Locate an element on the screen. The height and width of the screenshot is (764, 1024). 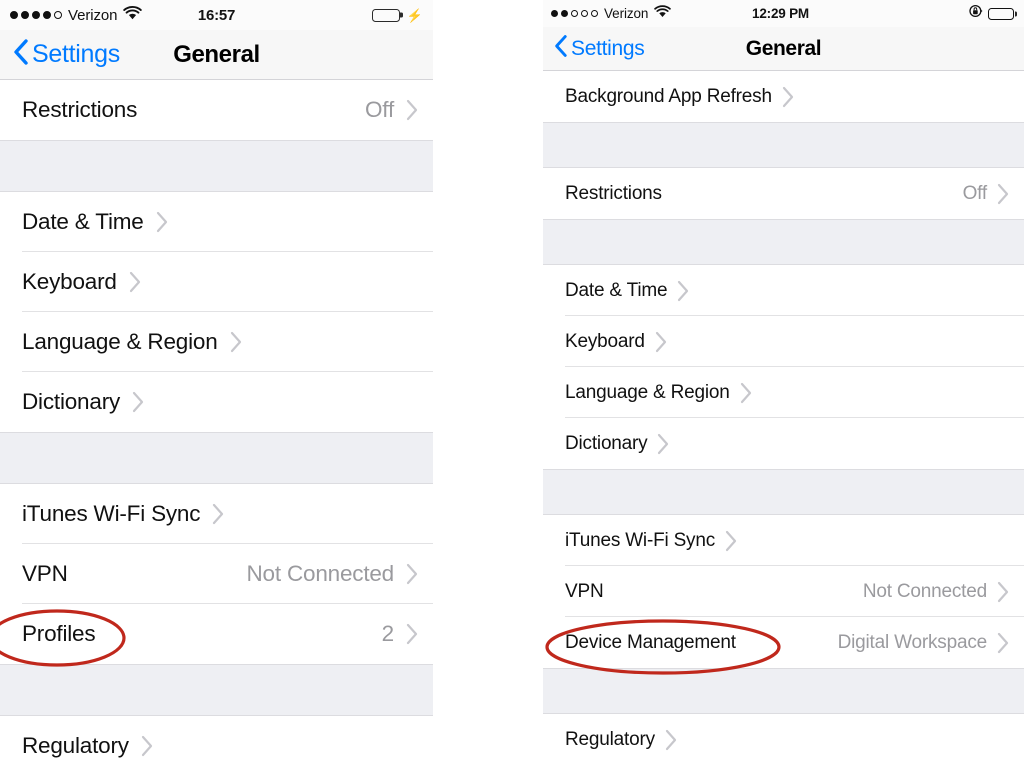
list-item-label: Regulatory is located at coordinates (75, 745).